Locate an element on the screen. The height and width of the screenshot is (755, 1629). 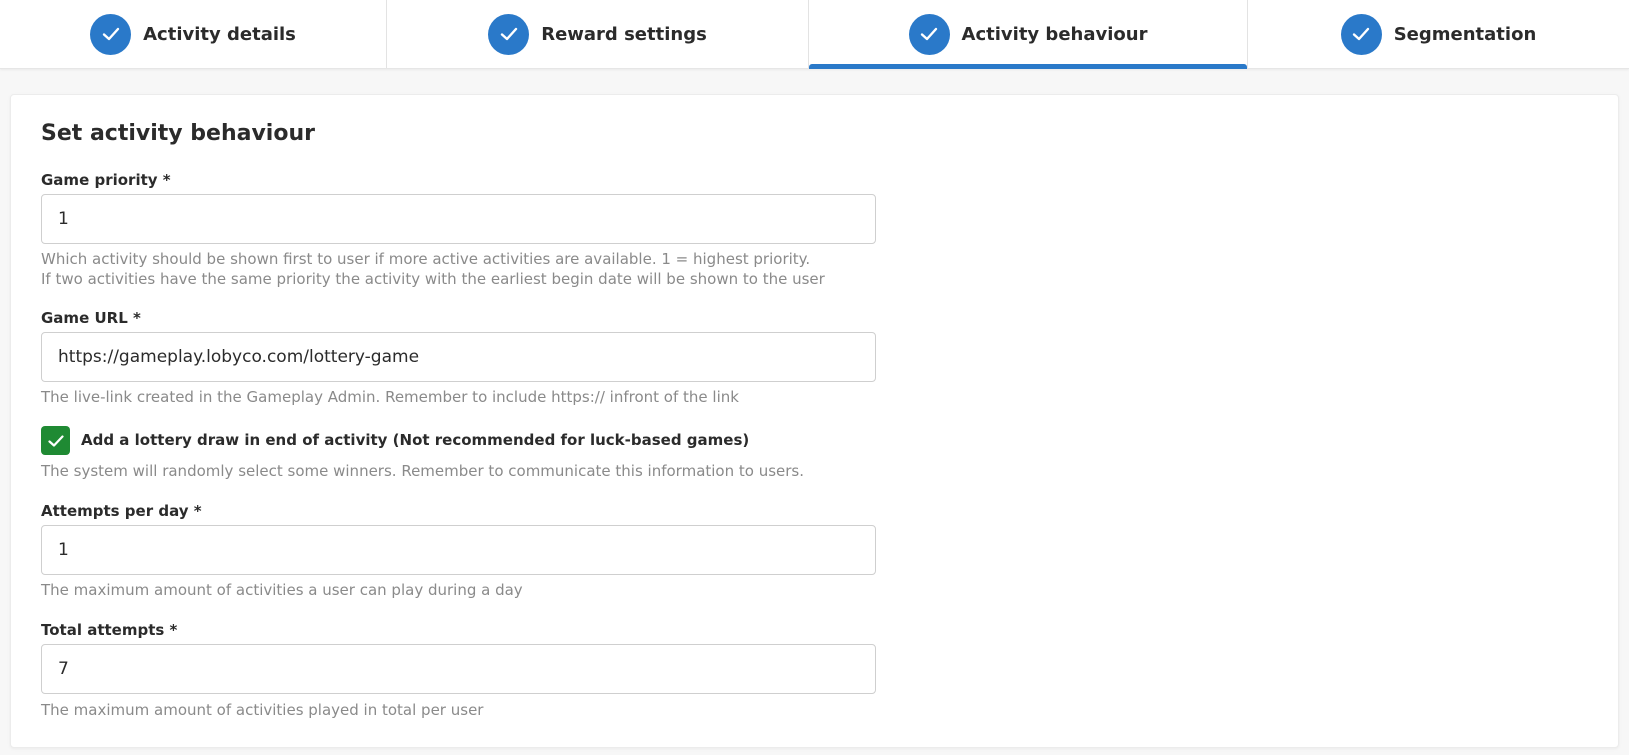
attempts-per-day-input is located at coordinates (458, 550).